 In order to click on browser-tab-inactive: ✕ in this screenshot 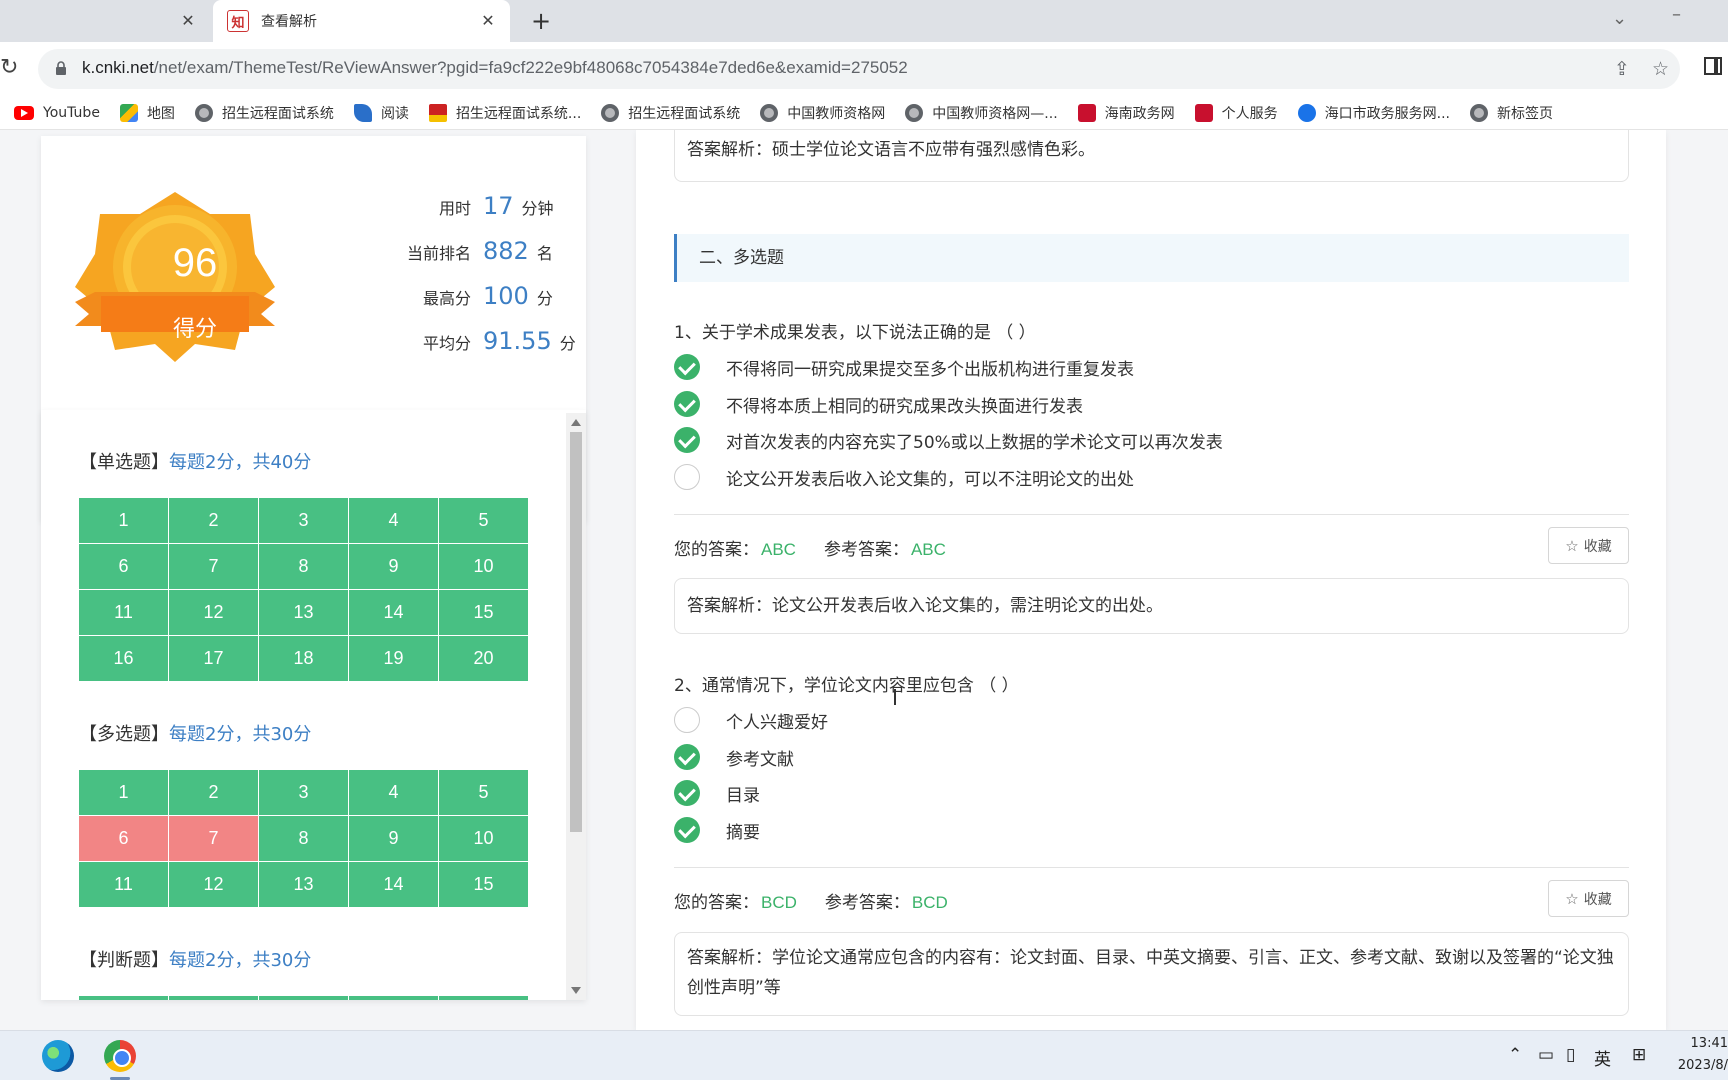, I will do `click(105, 21)`.